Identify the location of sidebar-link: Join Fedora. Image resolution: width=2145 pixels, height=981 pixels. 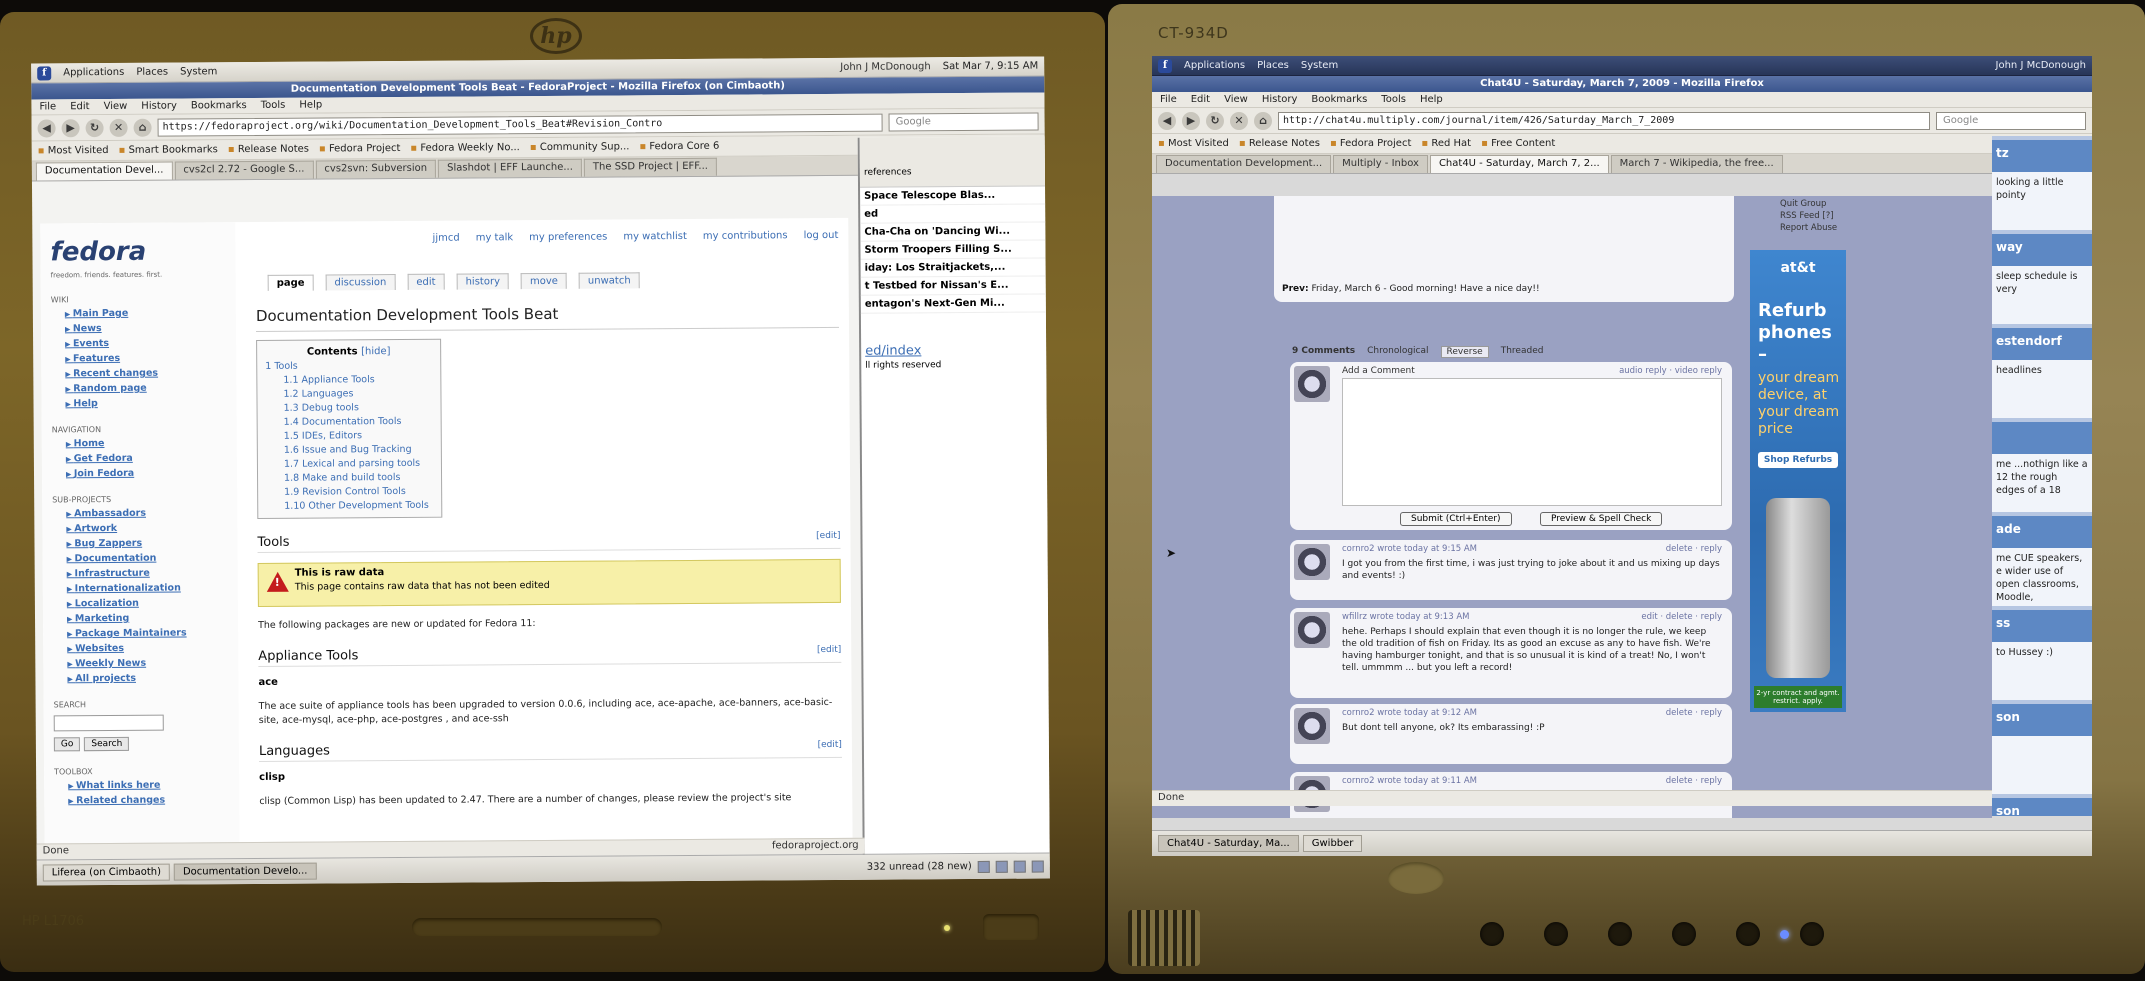
(146, 473).